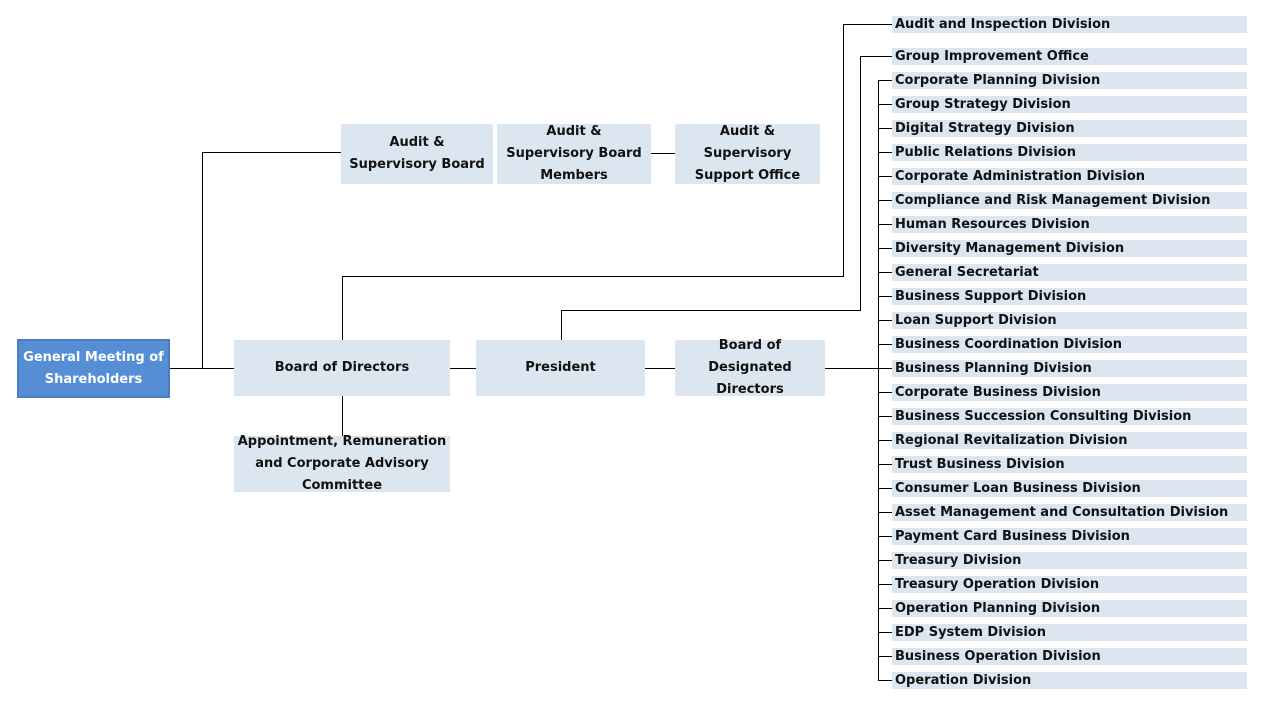 The image size is (1264, 713). Describe the element at coordinates (271, 260) in the screenshot. I see `connector-shareholders-audit-board` at that location.